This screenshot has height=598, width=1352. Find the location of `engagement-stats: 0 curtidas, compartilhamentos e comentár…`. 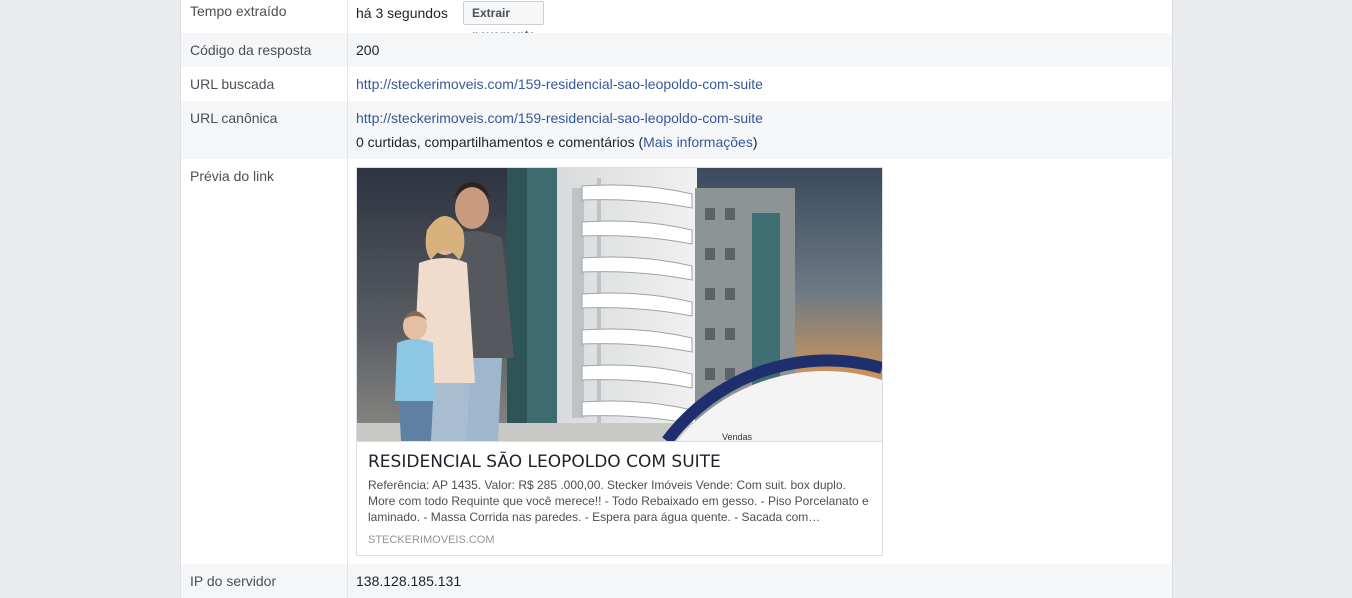

engagement-stats: 0 curtidas, compartilhamentos e comentár… is located at coordinates (557, 142).